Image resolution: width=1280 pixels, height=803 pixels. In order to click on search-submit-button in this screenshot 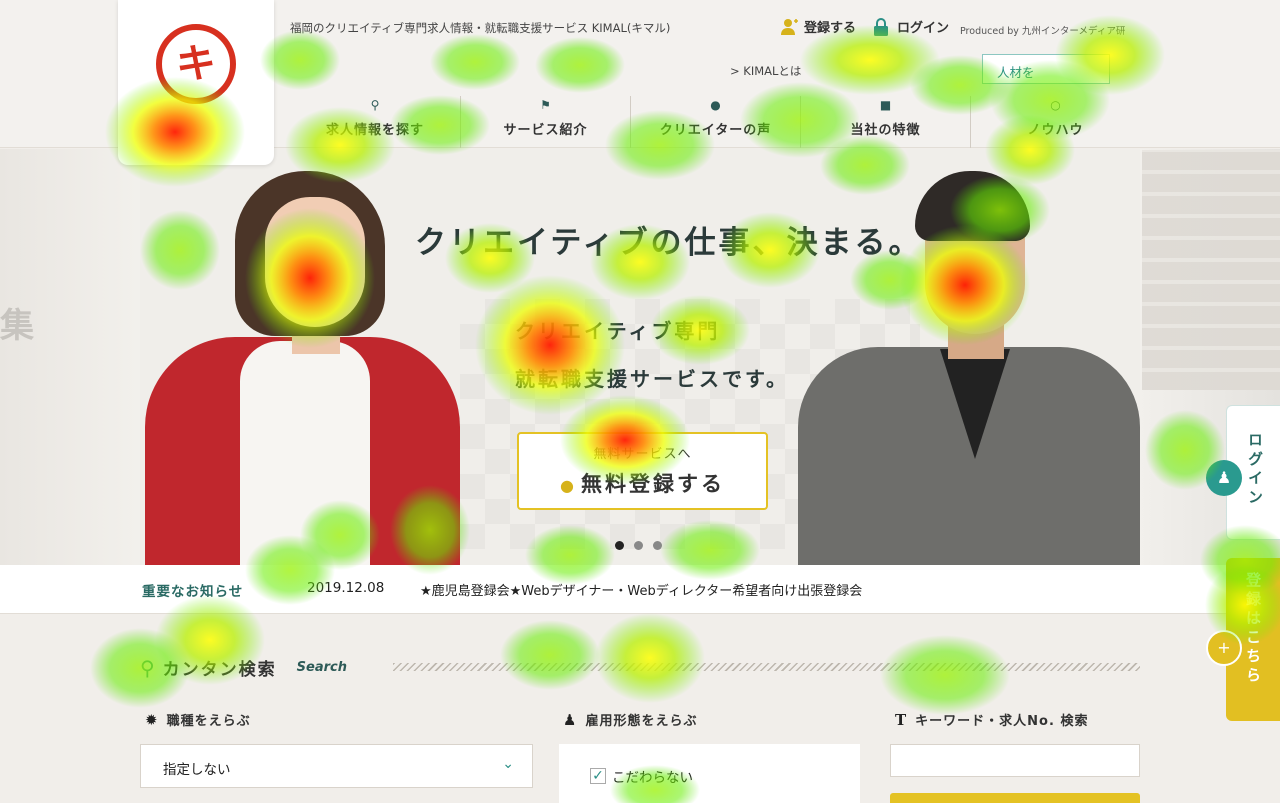, I will do `click(1015, 798)`.